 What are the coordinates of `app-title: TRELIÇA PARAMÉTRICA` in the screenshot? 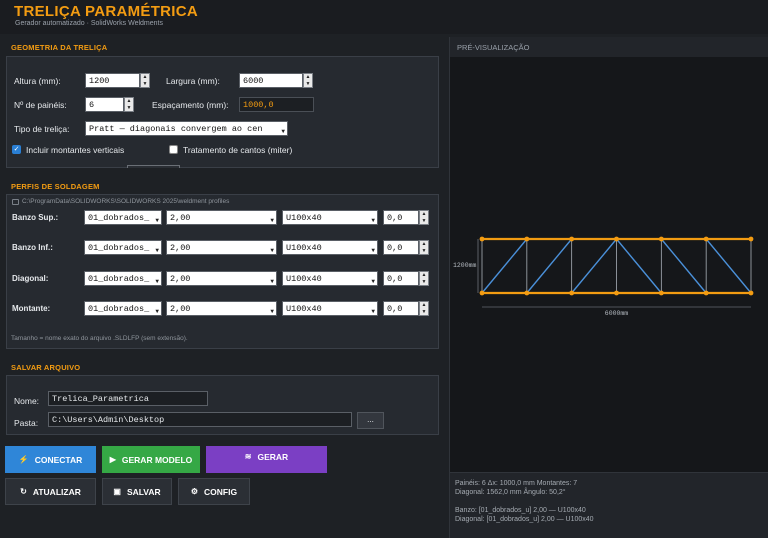 It's located at (106, 11).